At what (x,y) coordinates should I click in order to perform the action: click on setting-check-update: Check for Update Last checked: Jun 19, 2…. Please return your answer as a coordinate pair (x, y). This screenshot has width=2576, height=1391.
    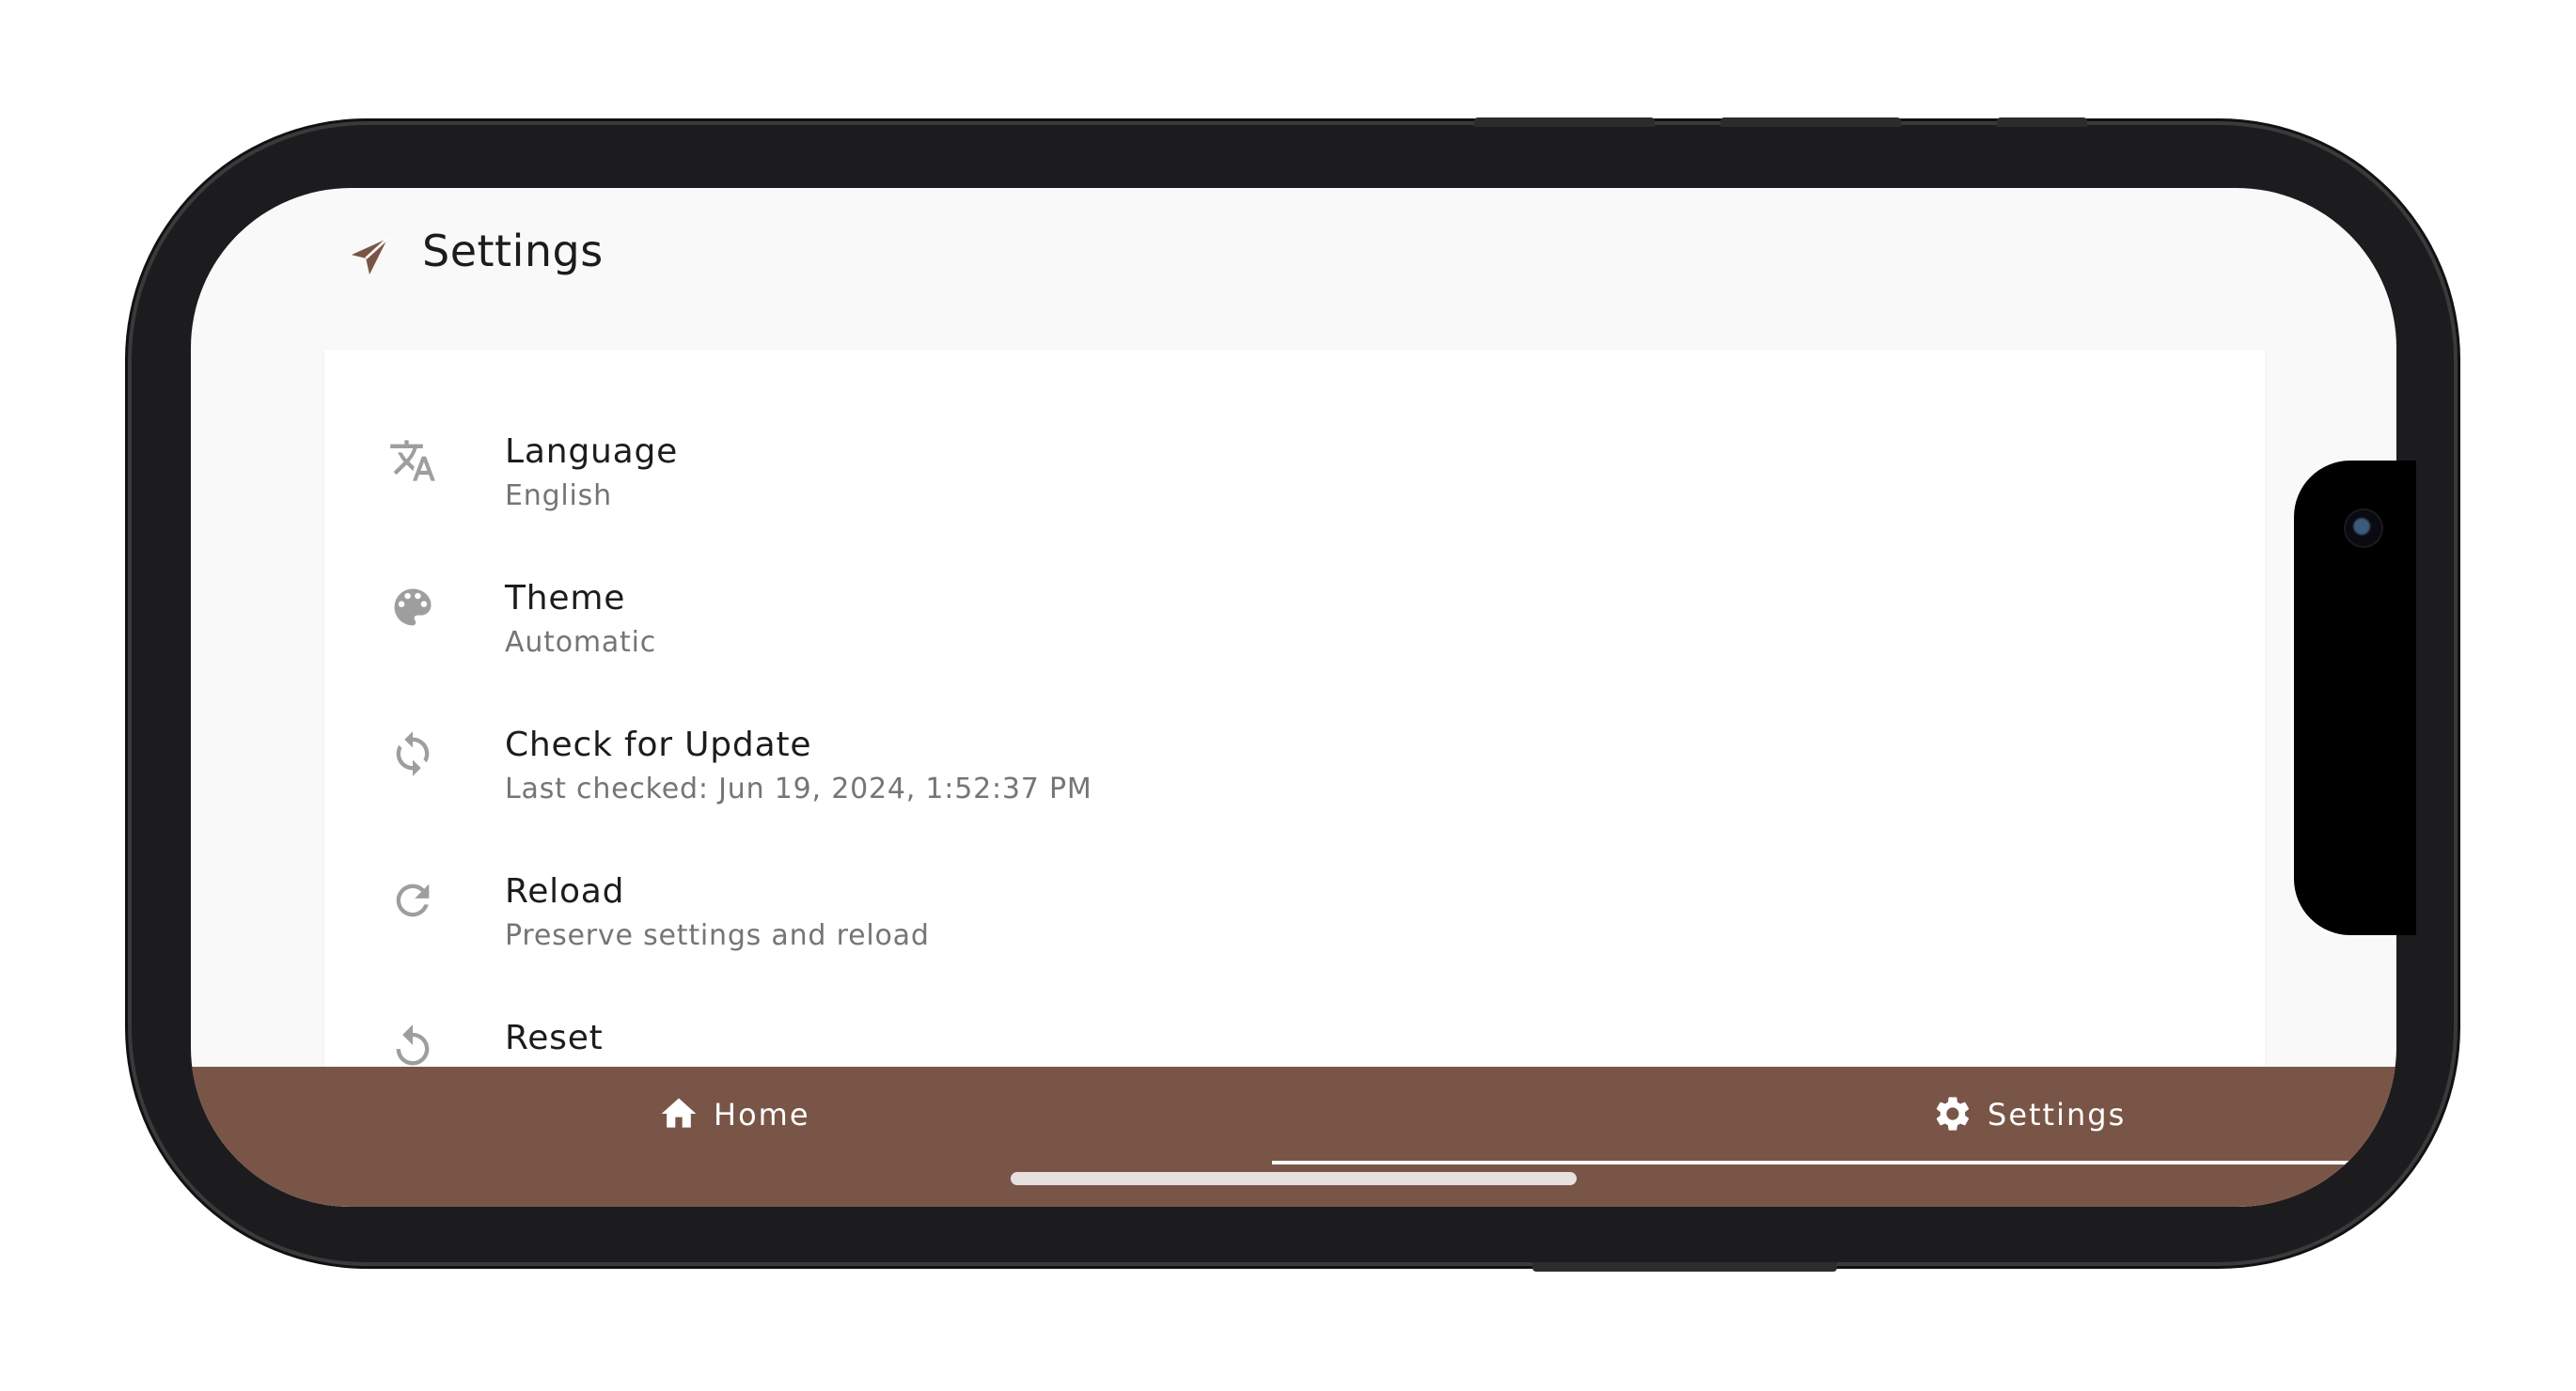
    Looking at the image, I should click on (1294, 784).